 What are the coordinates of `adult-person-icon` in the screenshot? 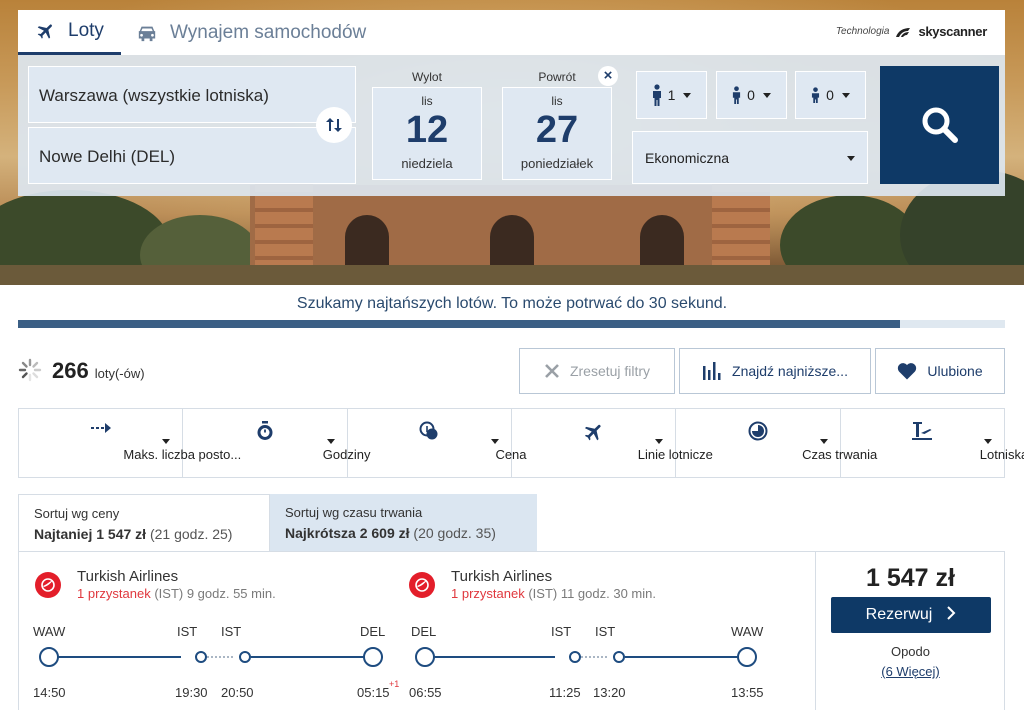 It's located at (657, 95).